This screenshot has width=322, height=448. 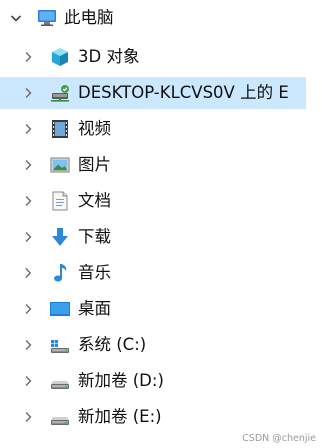 I want to click on this-pc-icon, so click(x=47, y=18).